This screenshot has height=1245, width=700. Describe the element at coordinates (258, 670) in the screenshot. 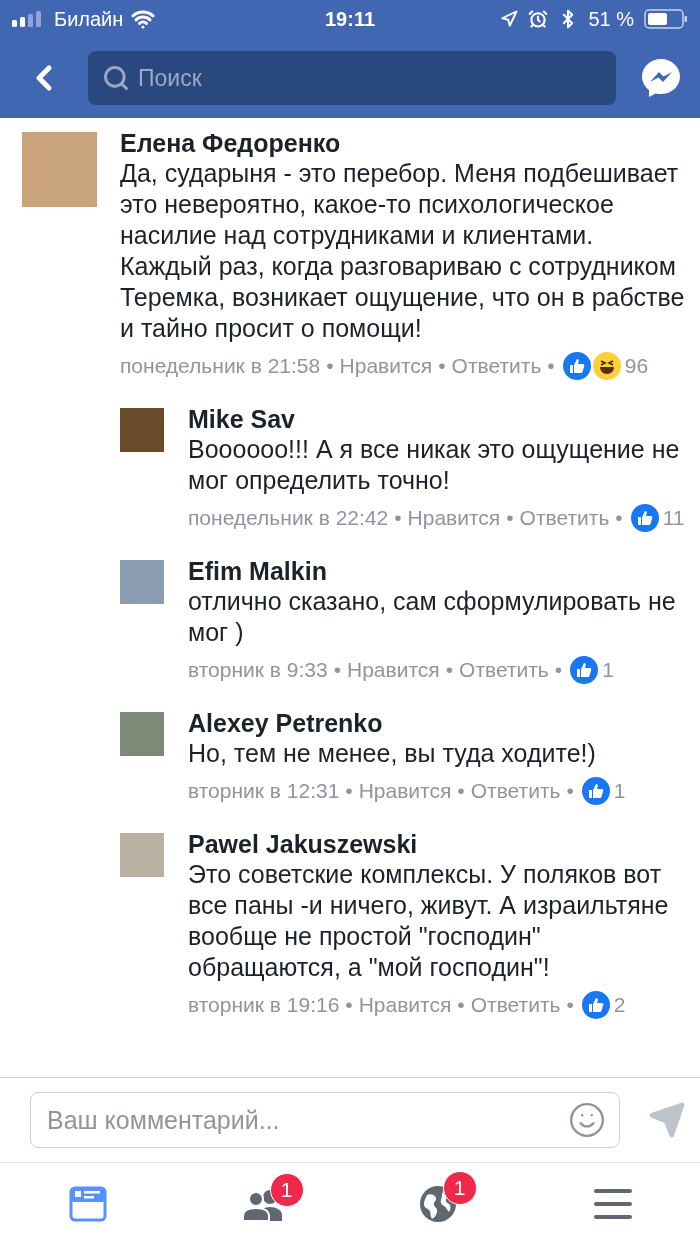

I see `comment-time: вторник в 9:33` at that location.